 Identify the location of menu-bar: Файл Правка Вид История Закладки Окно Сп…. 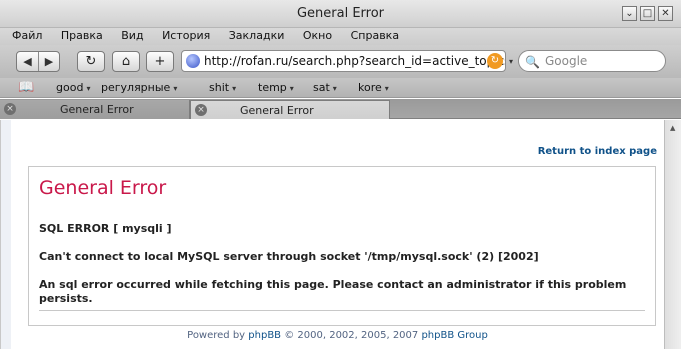
(340, 36).